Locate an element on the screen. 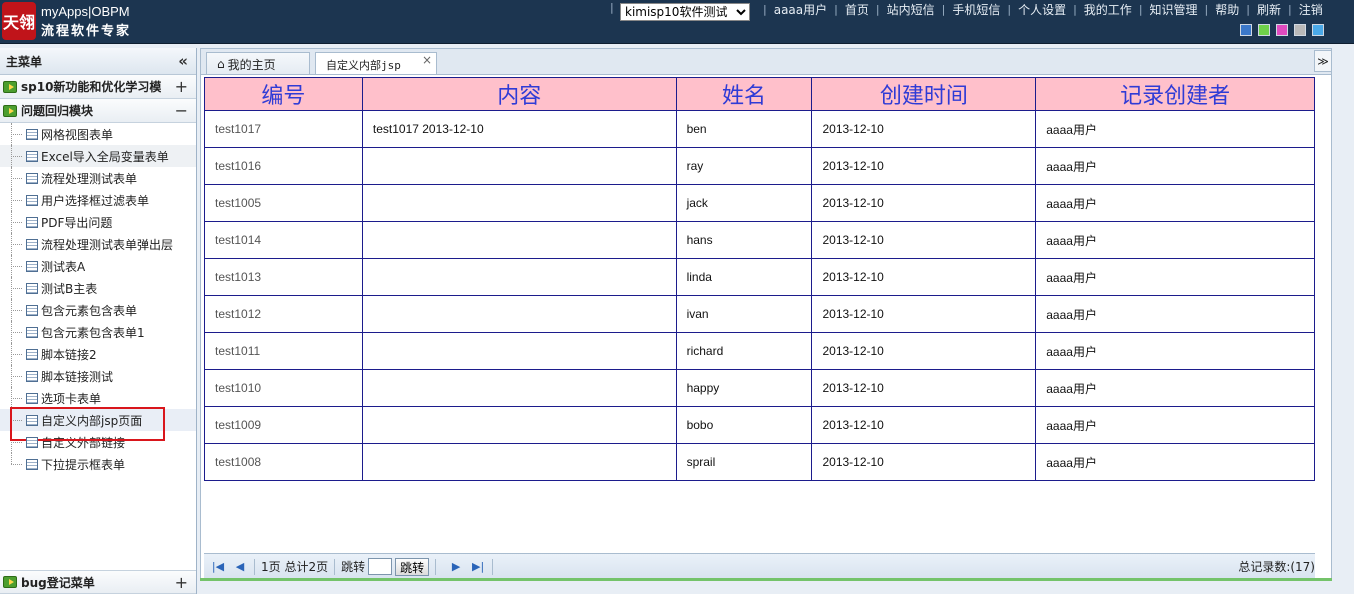 The height and width of the screenshot is (594, 1354). theme-swatch-cyan is located at coordinates (1318, 30).